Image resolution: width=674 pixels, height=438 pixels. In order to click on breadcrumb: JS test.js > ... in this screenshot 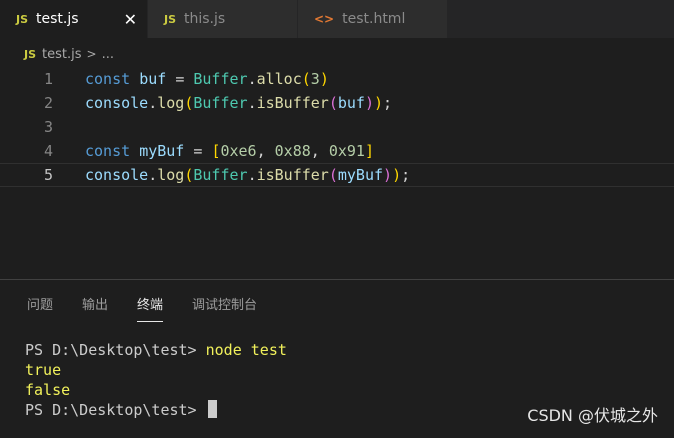, I will do `click(69, 54)`.